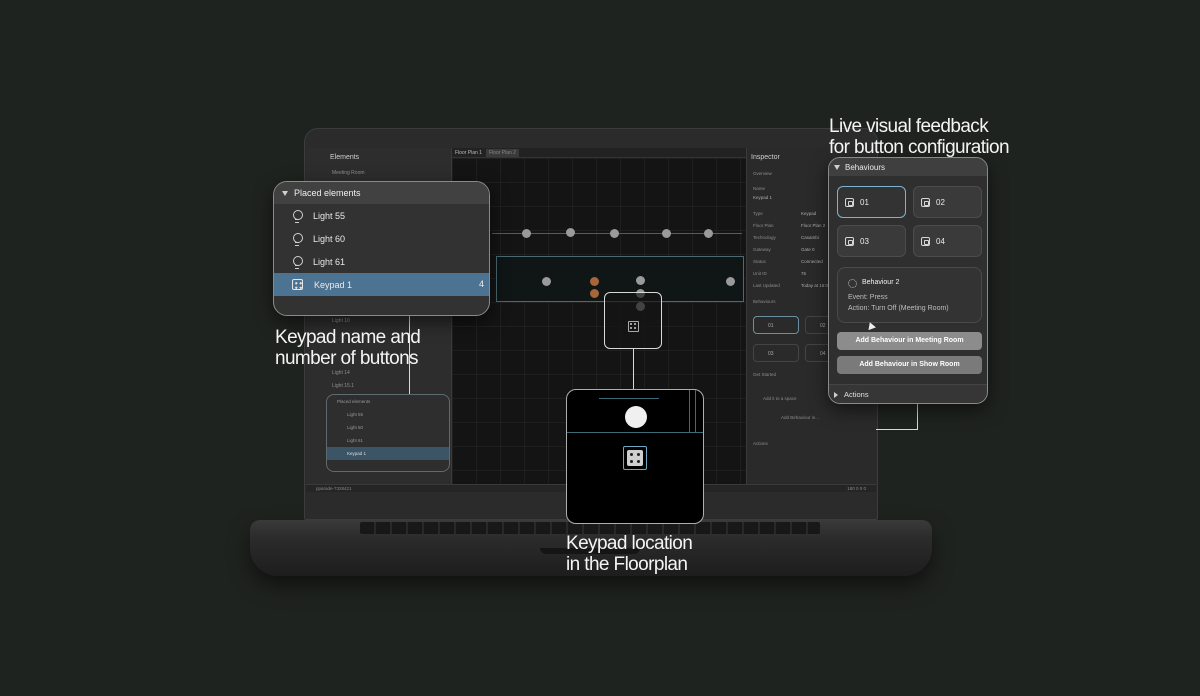  I want to click on behaviour-button-label: 03, so click(864, 241).